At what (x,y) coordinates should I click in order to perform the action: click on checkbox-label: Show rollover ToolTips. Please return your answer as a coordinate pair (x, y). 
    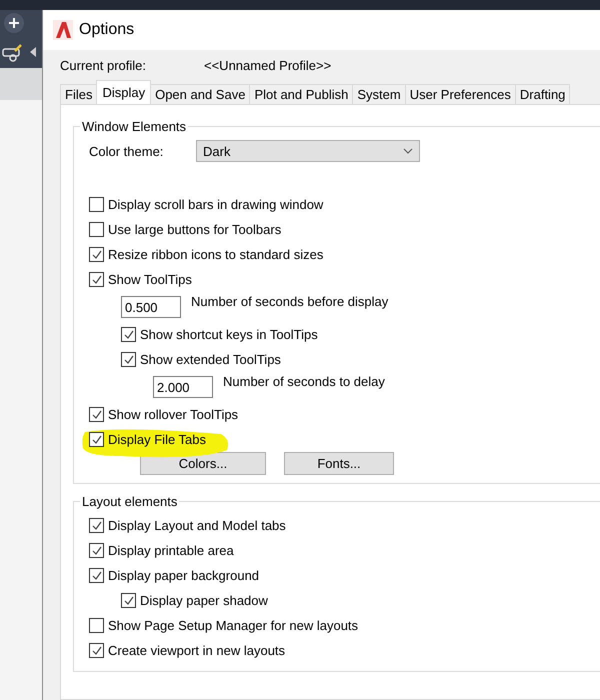
    Looking at the image, I should click on (173, 414).